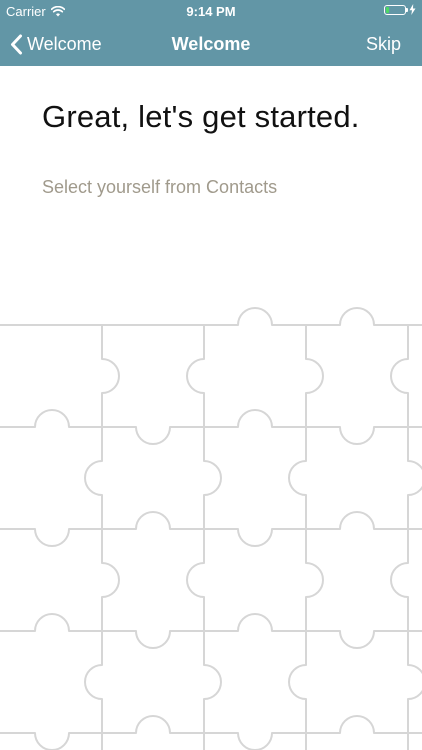 The height and width of the screenshot is (750, 422). What do you see at coordinates (16, 44) in the screenshot?
I see `chevron-left-icon` at bounding box center [16, 44].